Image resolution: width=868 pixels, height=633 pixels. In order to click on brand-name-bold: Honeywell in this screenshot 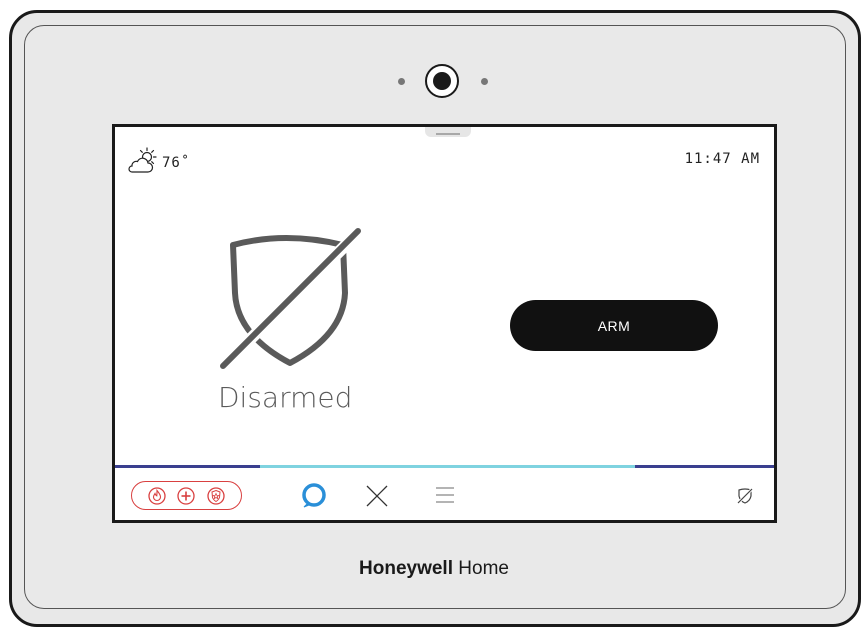, I will do `click(406, 568)`.